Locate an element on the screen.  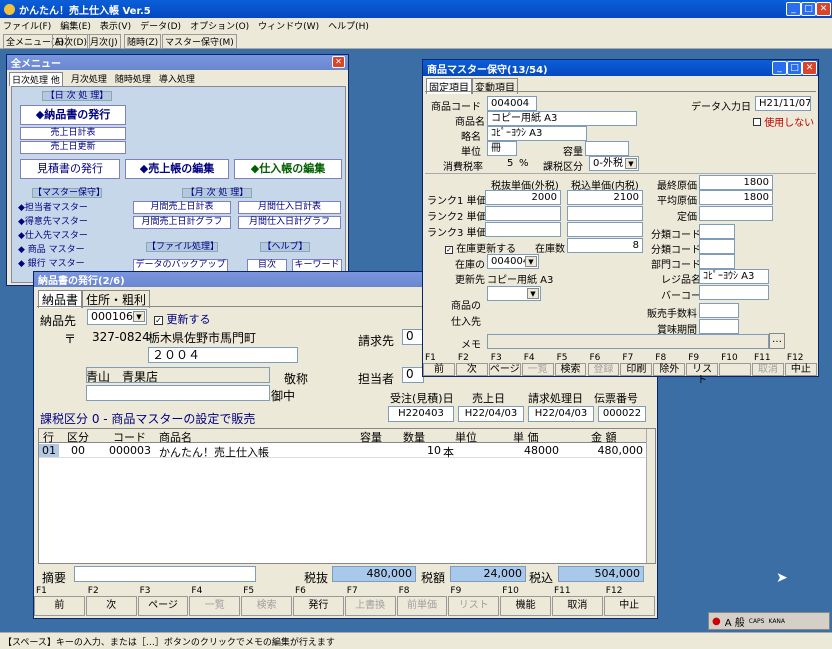
tesuryo-field is located at coordinates (719, 310).